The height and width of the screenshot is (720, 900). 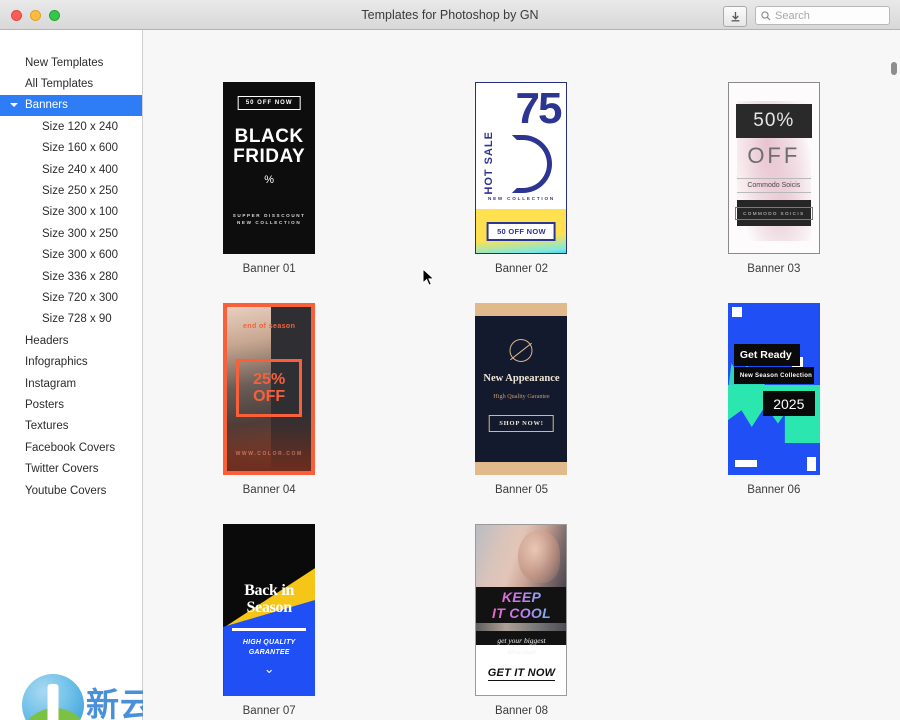 What do you see at coordinates (521, 468) in the screenshot?
I see `banner05-bottom-bar` at bounding box center [521, 468].